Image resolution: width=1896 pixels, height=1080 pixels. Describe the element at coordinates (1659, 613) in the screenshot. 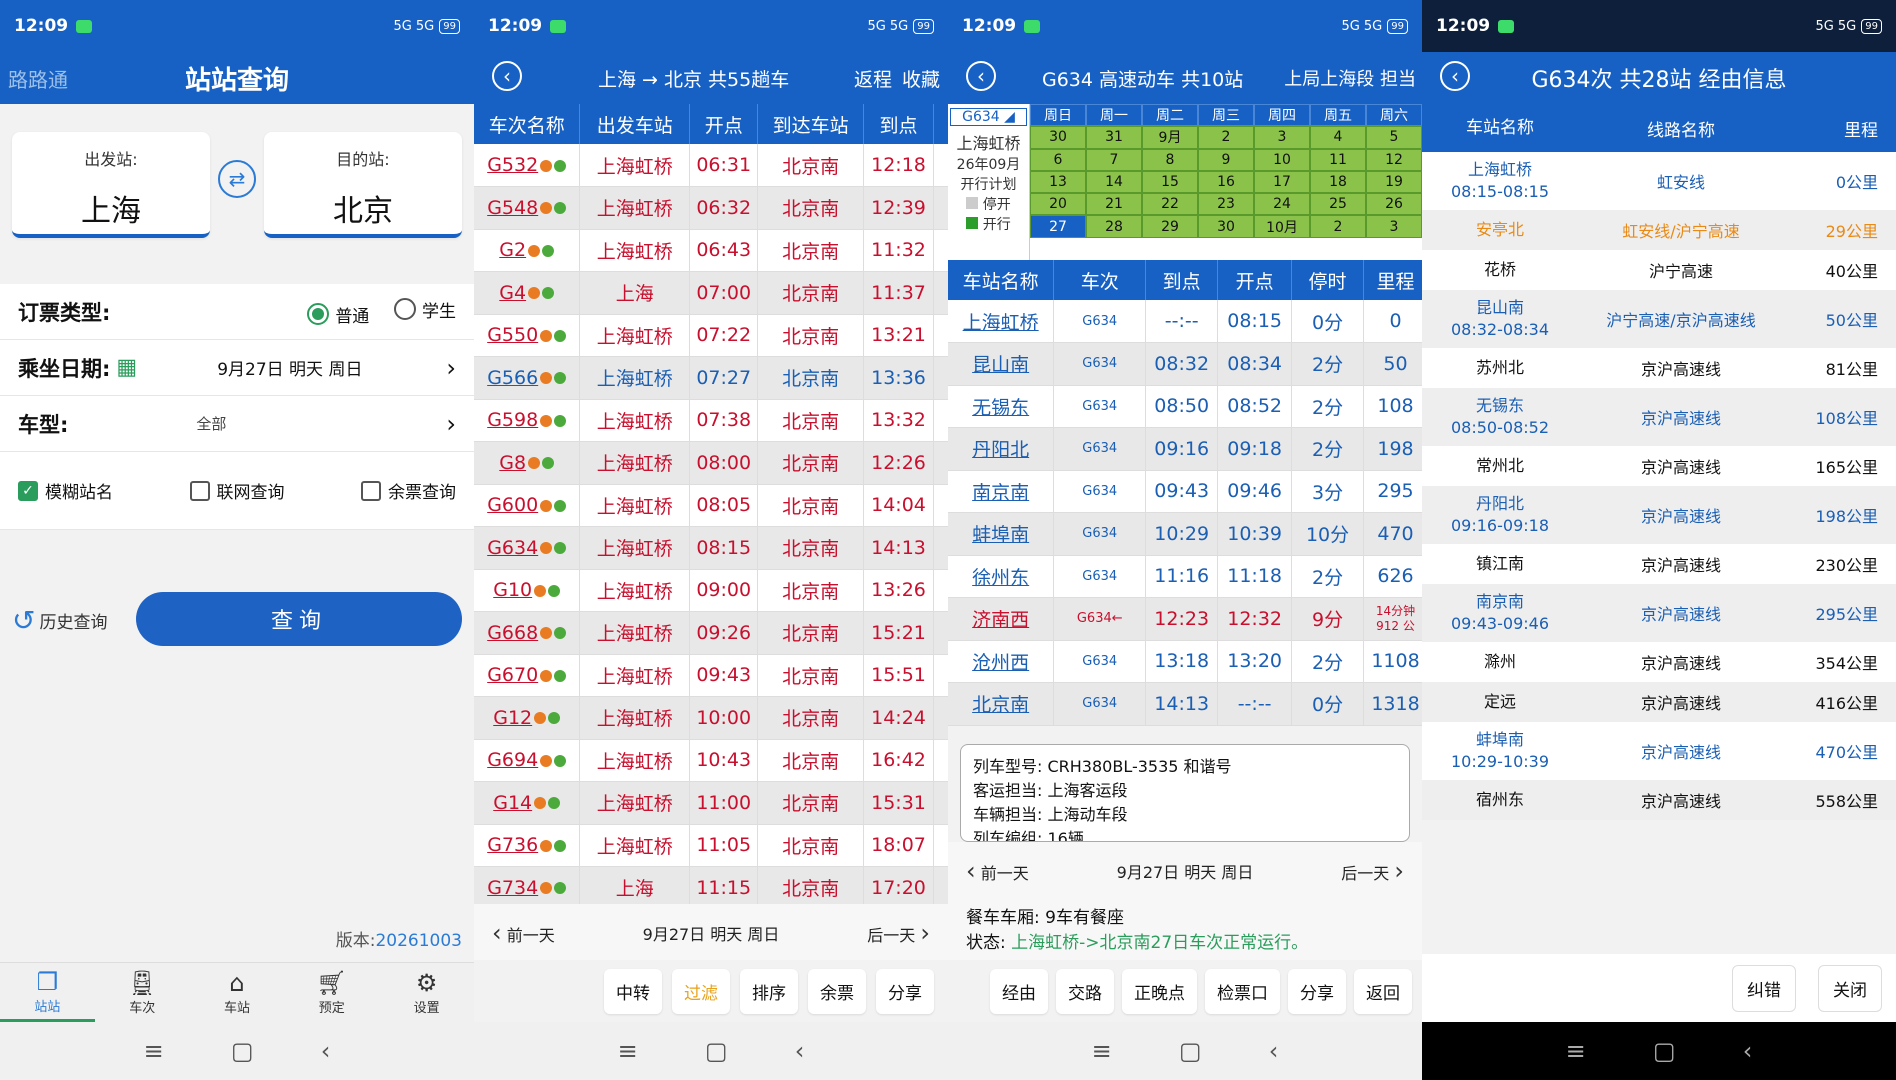

I see `route-row: 南京南 09:43-09:46 京沪高速线 295公里` at that location.